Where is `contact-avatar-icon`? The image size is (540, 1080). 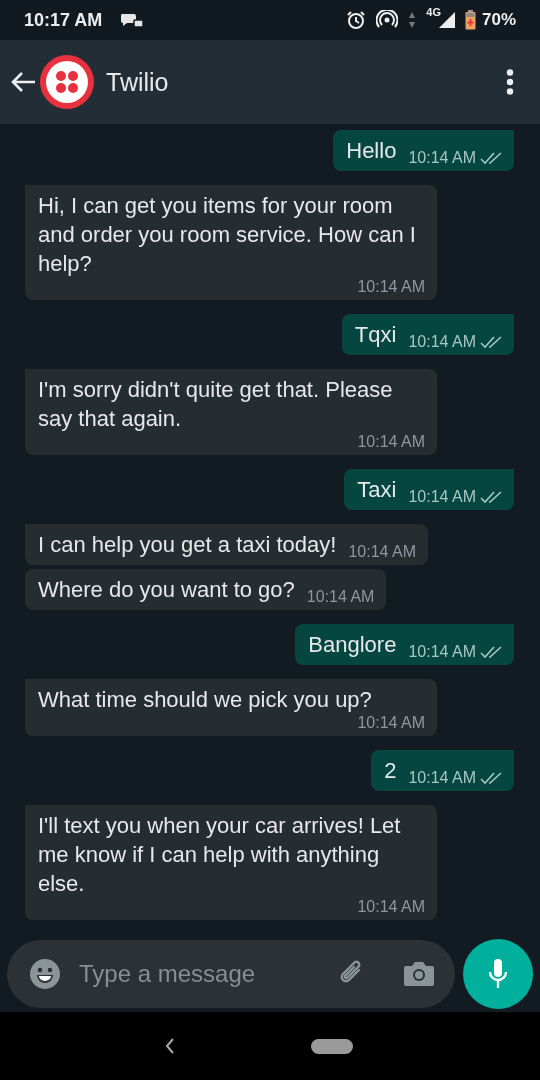
contact-avatar-icon is located at coordinates (67, 82).